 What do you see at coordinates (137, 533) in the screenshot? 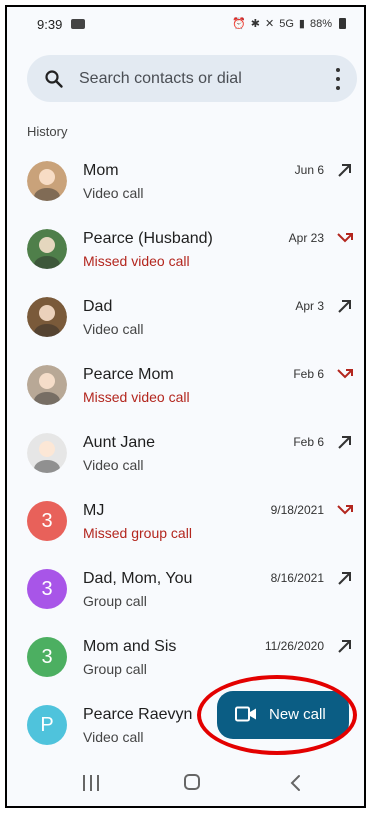
I see `call-type: Missed group call` at bounding box center [137, 533].